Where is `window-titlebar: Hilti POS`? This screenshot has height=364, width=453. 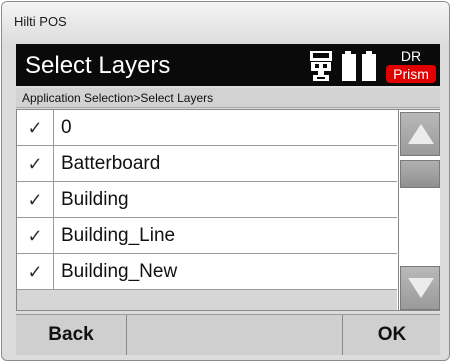
window-titlebar: Hilti POS is located at coordinates (225, 22).